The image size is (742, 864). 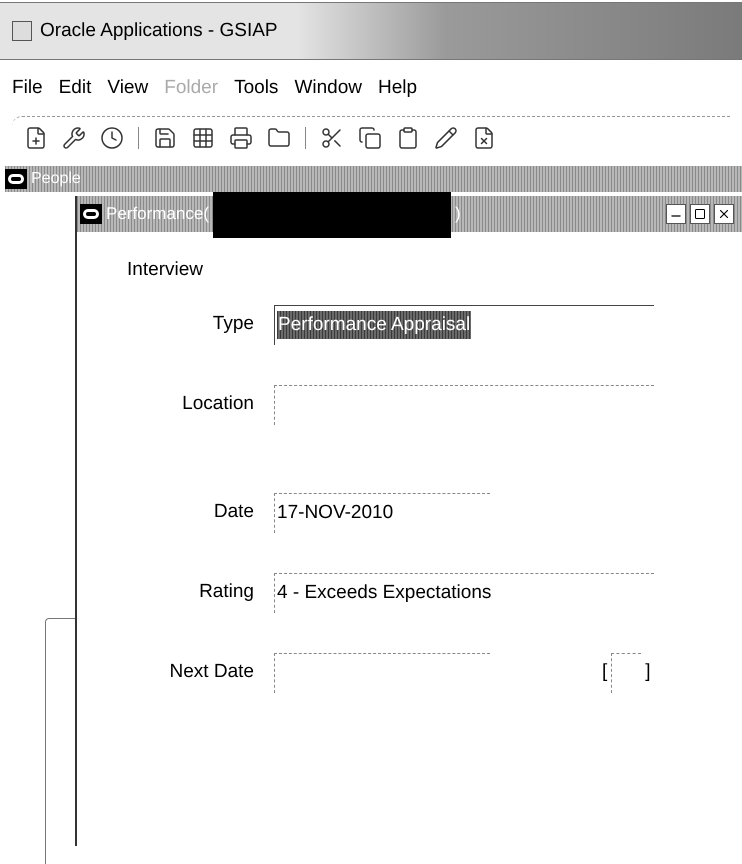 I want to click on menu-item: Help, so click(x=398, y=88).